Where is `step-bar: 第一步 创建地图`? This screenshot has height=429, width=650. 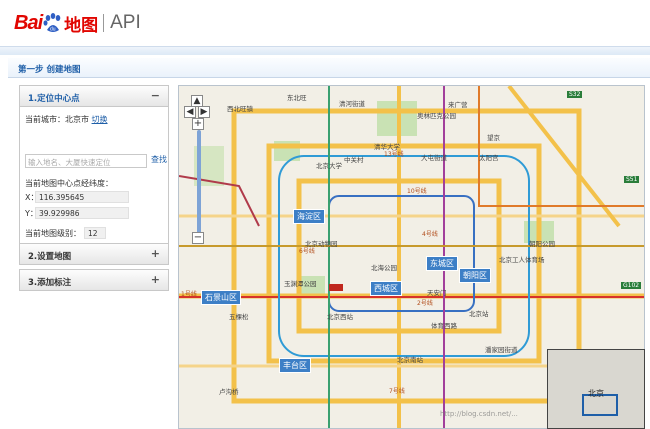 step-bar: 第一步 创建地图 is located at coordinates (329, 68).